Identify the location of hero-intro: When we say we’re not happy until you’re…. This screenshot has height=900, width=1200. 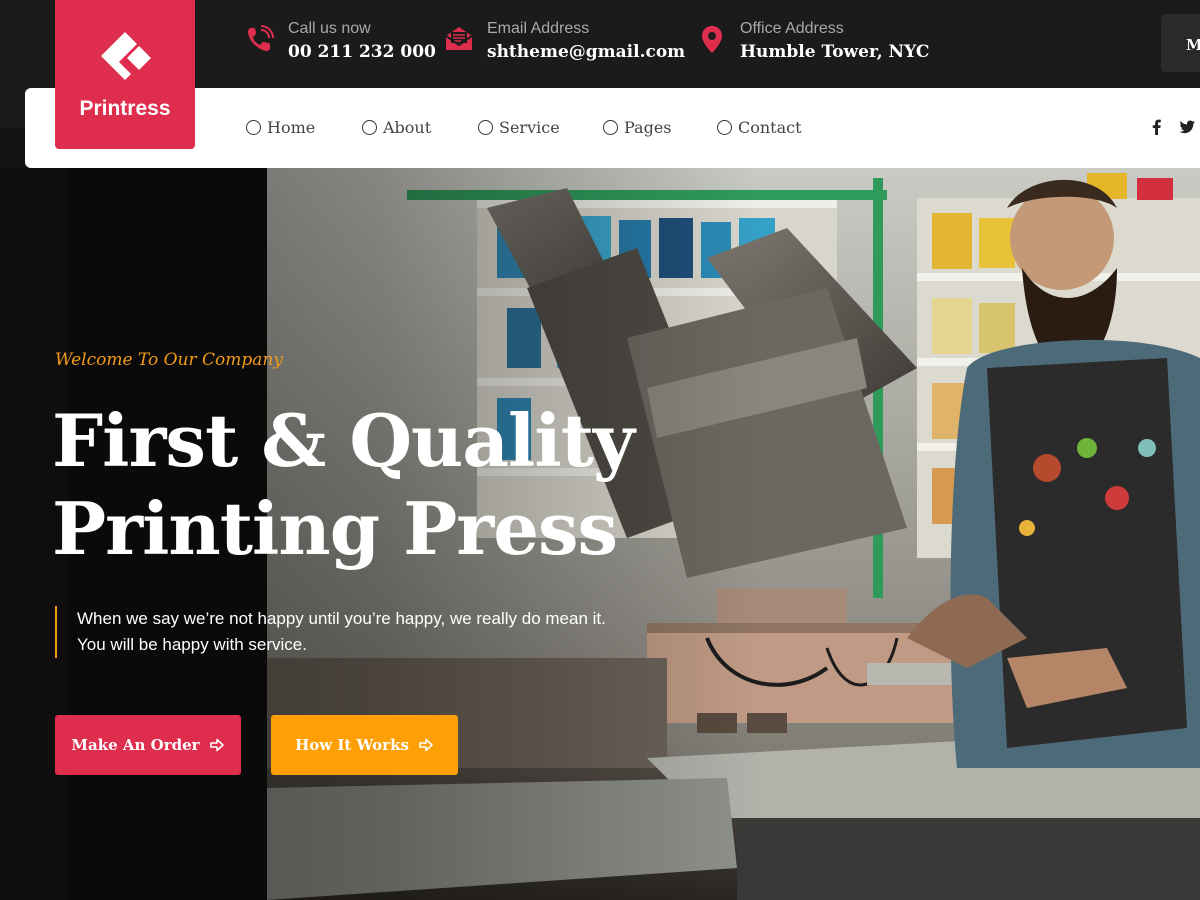
(385, 632).